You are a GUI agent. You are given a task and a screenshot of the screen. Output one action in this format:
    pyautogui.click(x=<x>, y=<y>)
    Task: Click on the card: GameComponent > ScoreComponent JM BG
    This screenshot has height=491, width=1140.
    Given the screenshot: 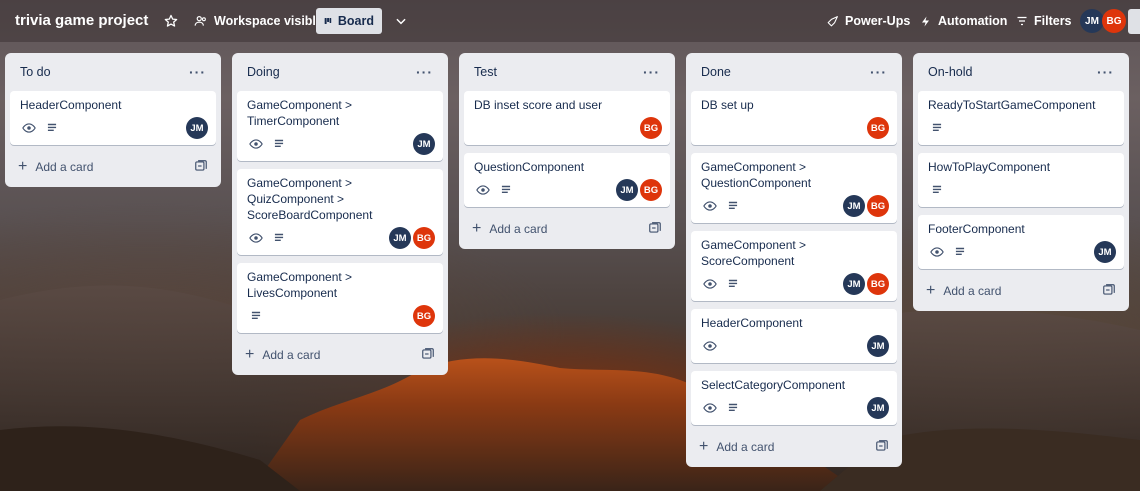 What is the action you would take?
    pyautogui.click(x=794, y=266)
    